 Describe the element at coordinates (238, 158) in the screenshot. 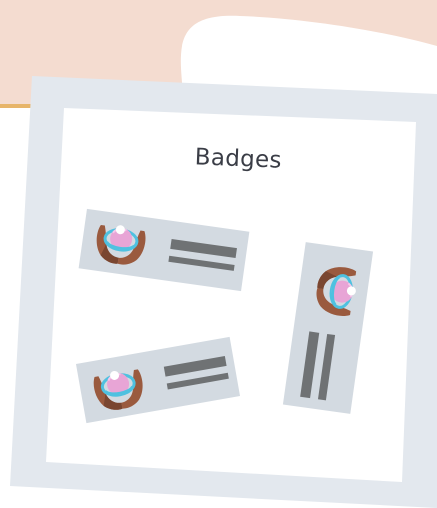

I see `card-title: Badges` at that location.